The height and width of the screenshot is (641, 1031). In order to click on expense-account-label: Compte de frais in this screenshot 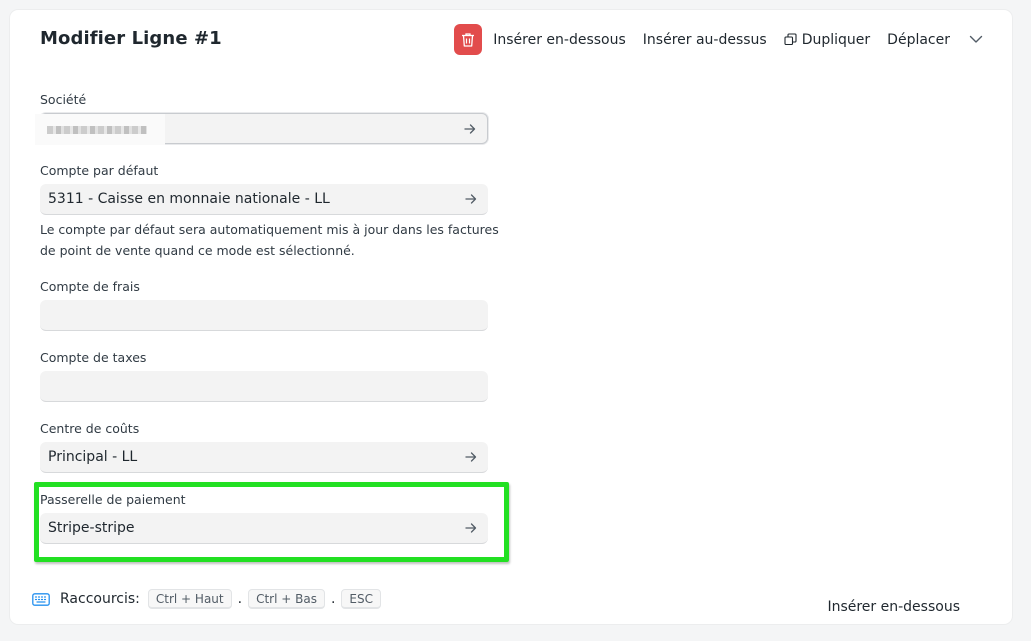, I will do `click(90, 286)`.